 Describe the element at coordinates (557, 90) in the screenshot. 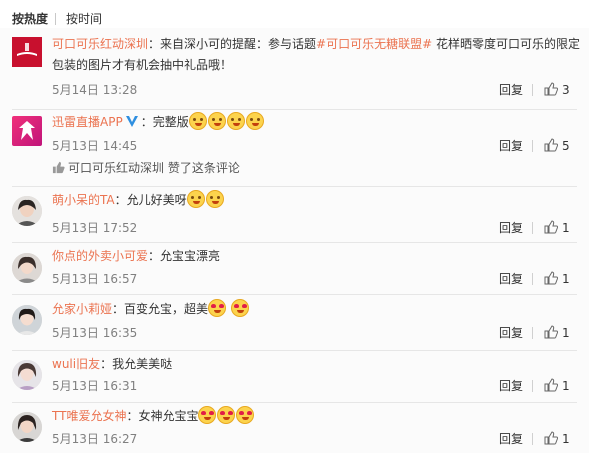

I see `like-button: 3` at that location.